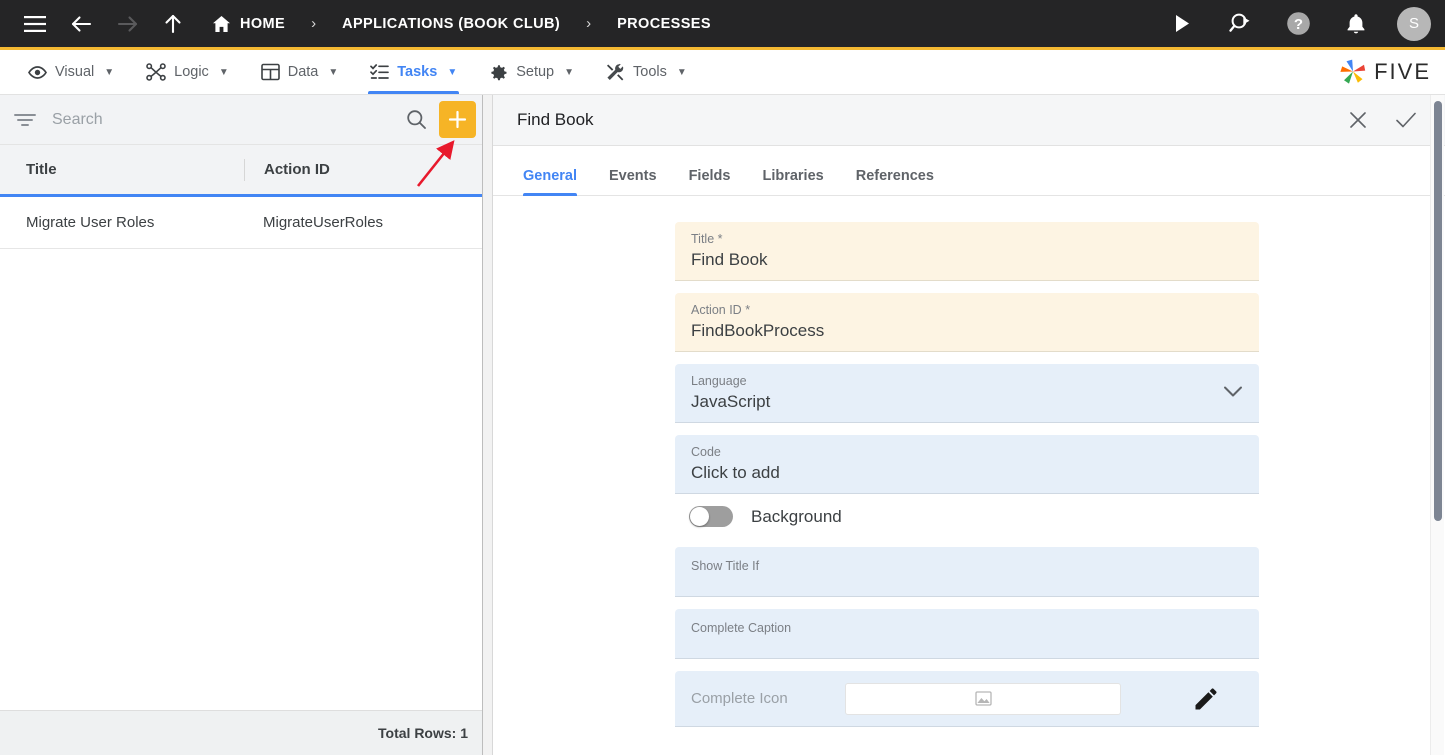 The width and height of the screenshot is (1445, 755). Describe the element at coordinates (967, 572) in the screenshot. I see `show-title-if-field: Show Title If` at that location.